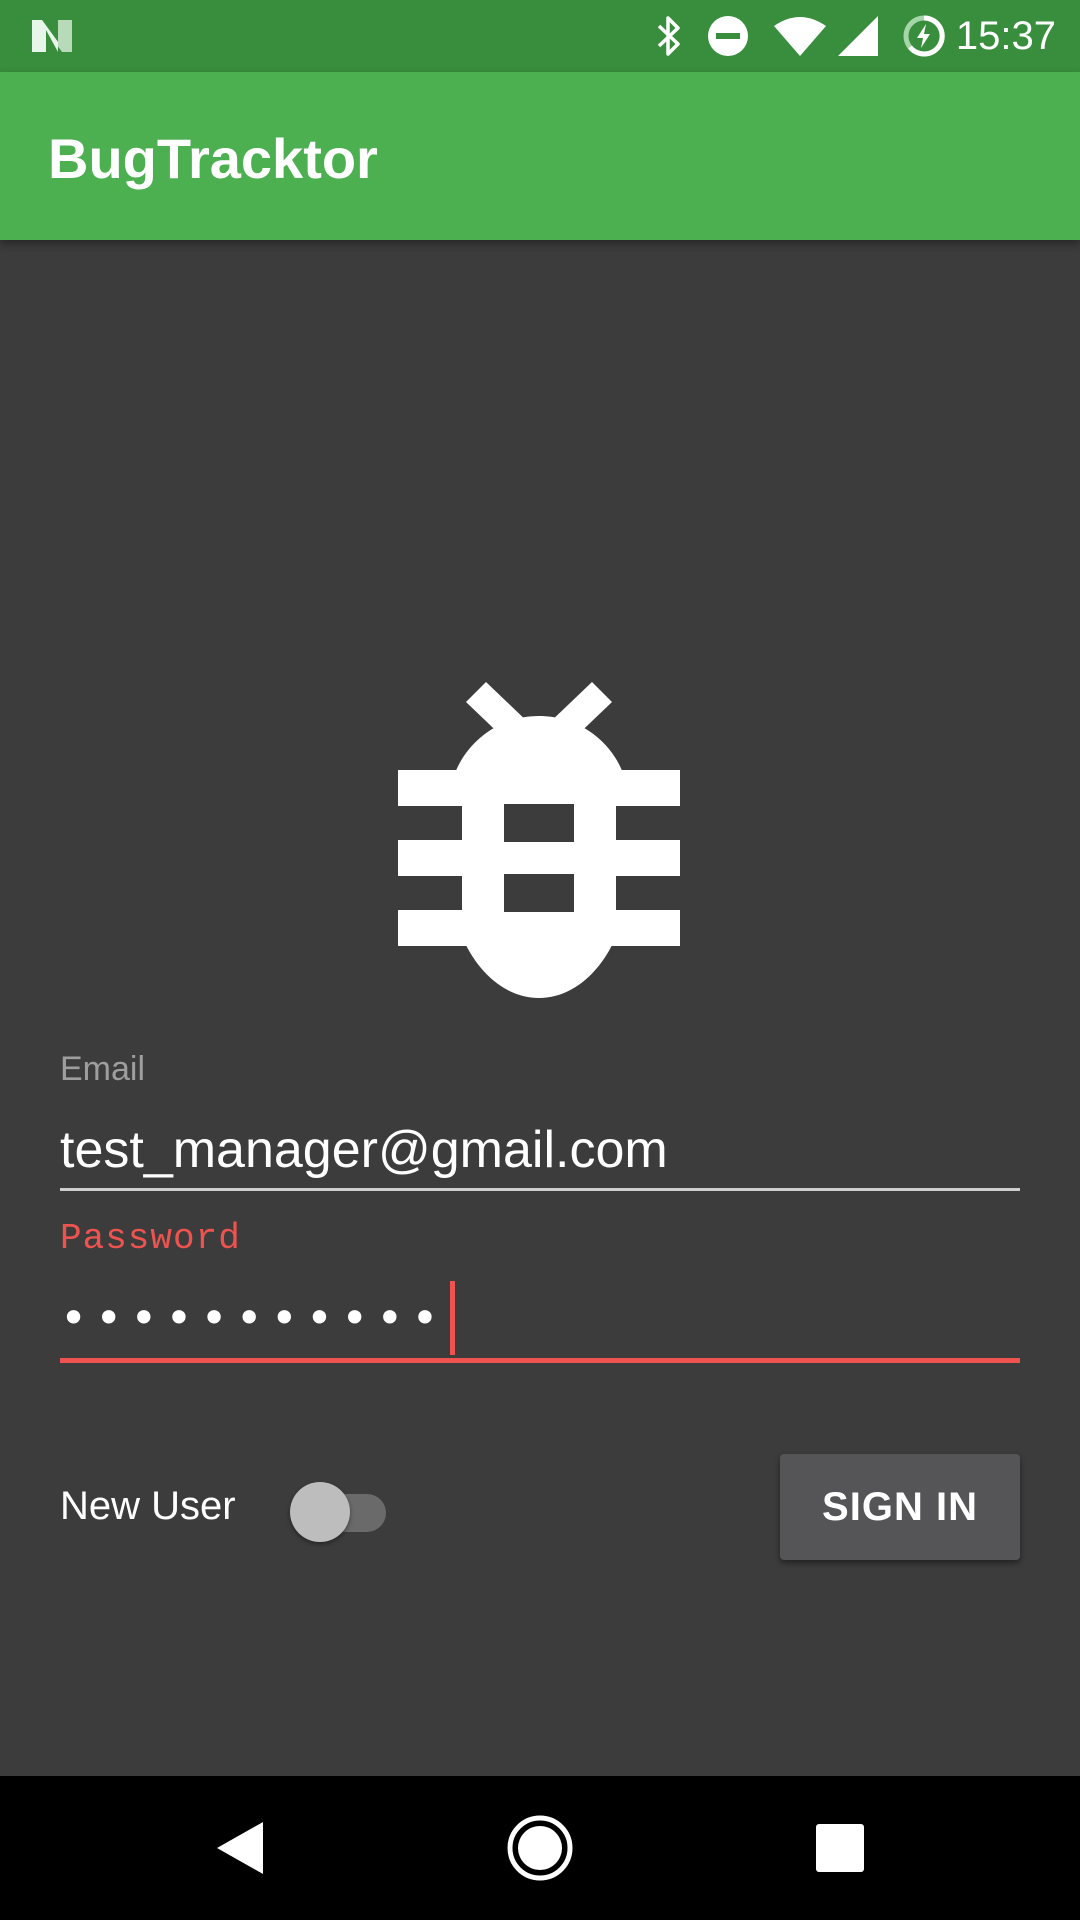 Image resolution: width=1080 pixels, height=1920 pixels. What do you see at coordinates (924, 36) in the screenshot?
I see `battery-charging-icon` at bounding box center [924, 36].